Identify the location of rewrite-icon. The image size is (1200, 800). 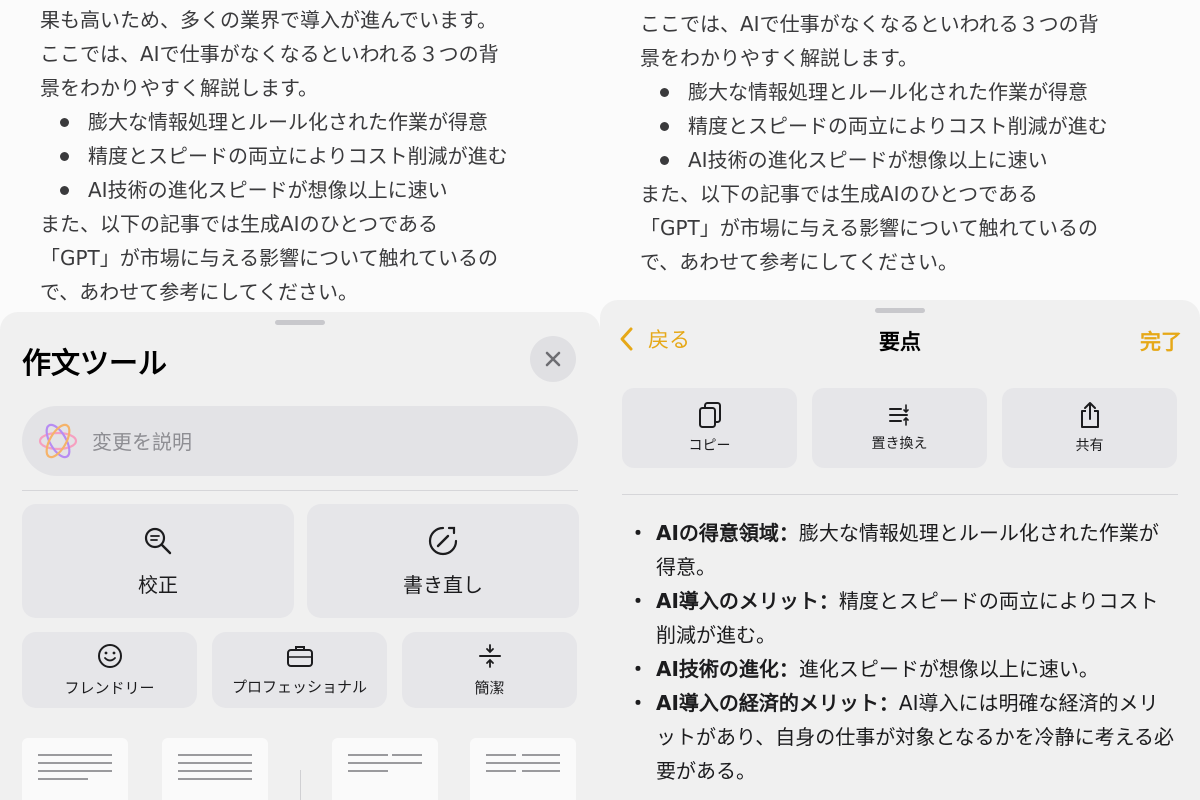
(443, 540).